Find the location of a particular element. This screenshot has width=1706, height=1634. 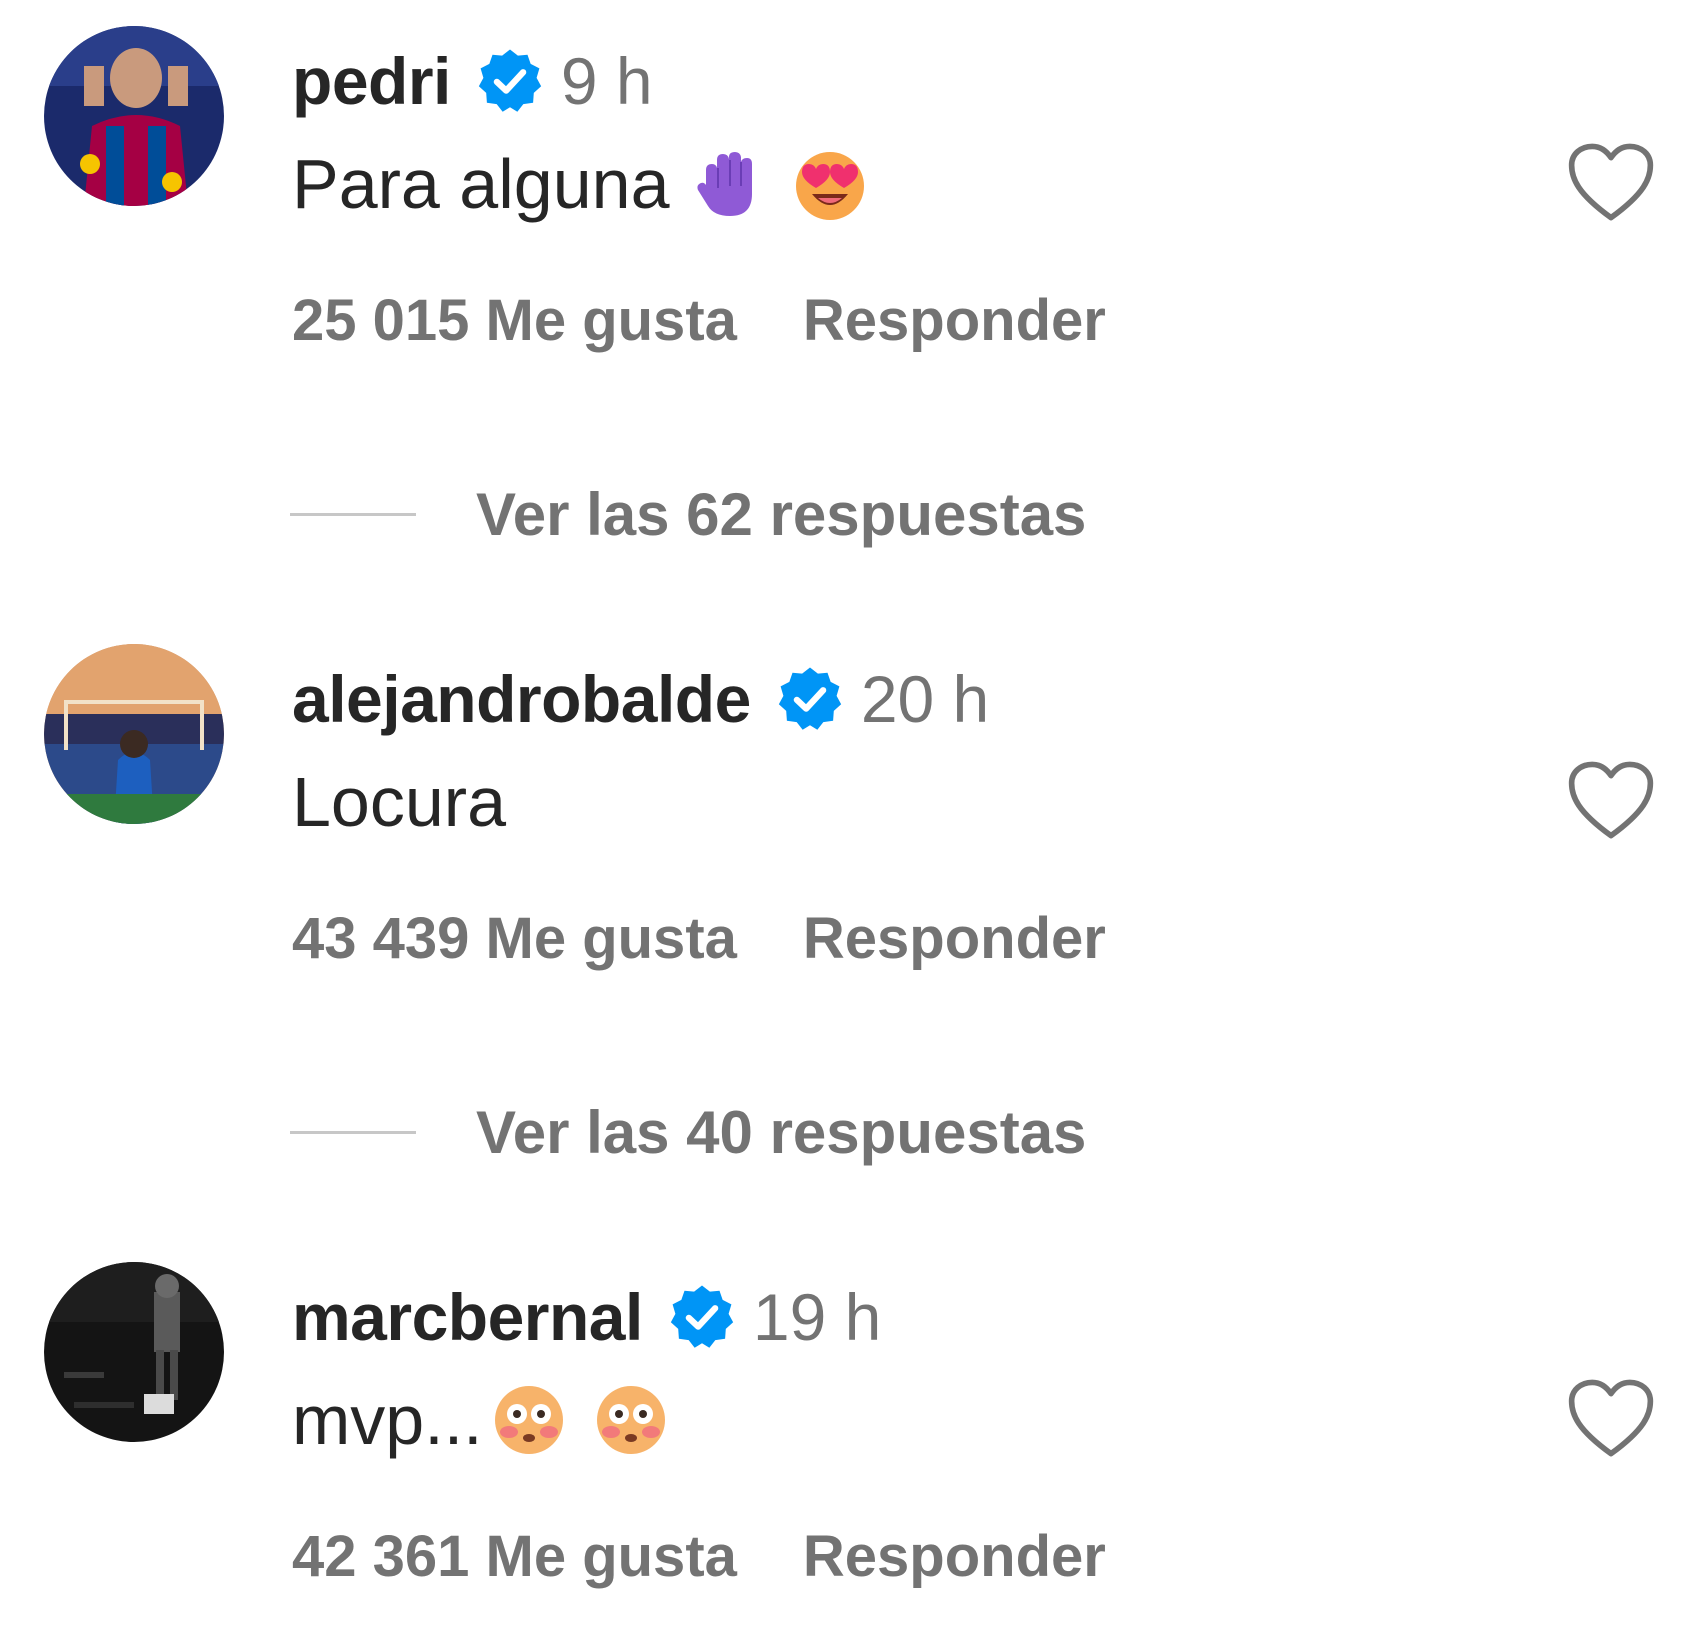

username: alejandrobalde is located at coordinates (521, 699).